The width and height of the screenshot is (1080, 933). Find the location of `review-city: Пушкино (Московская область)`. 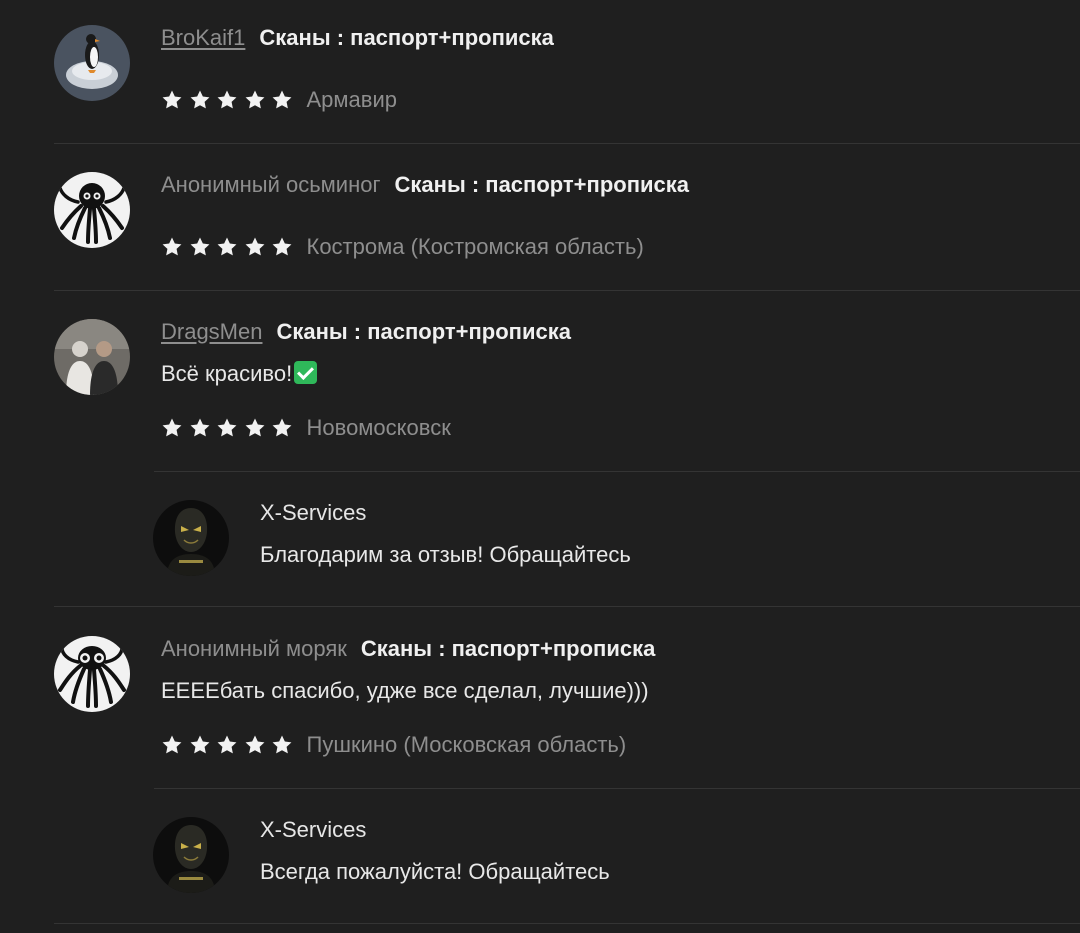

review-city: Пушкино (Московская область) is located at coordinates (466, 744).